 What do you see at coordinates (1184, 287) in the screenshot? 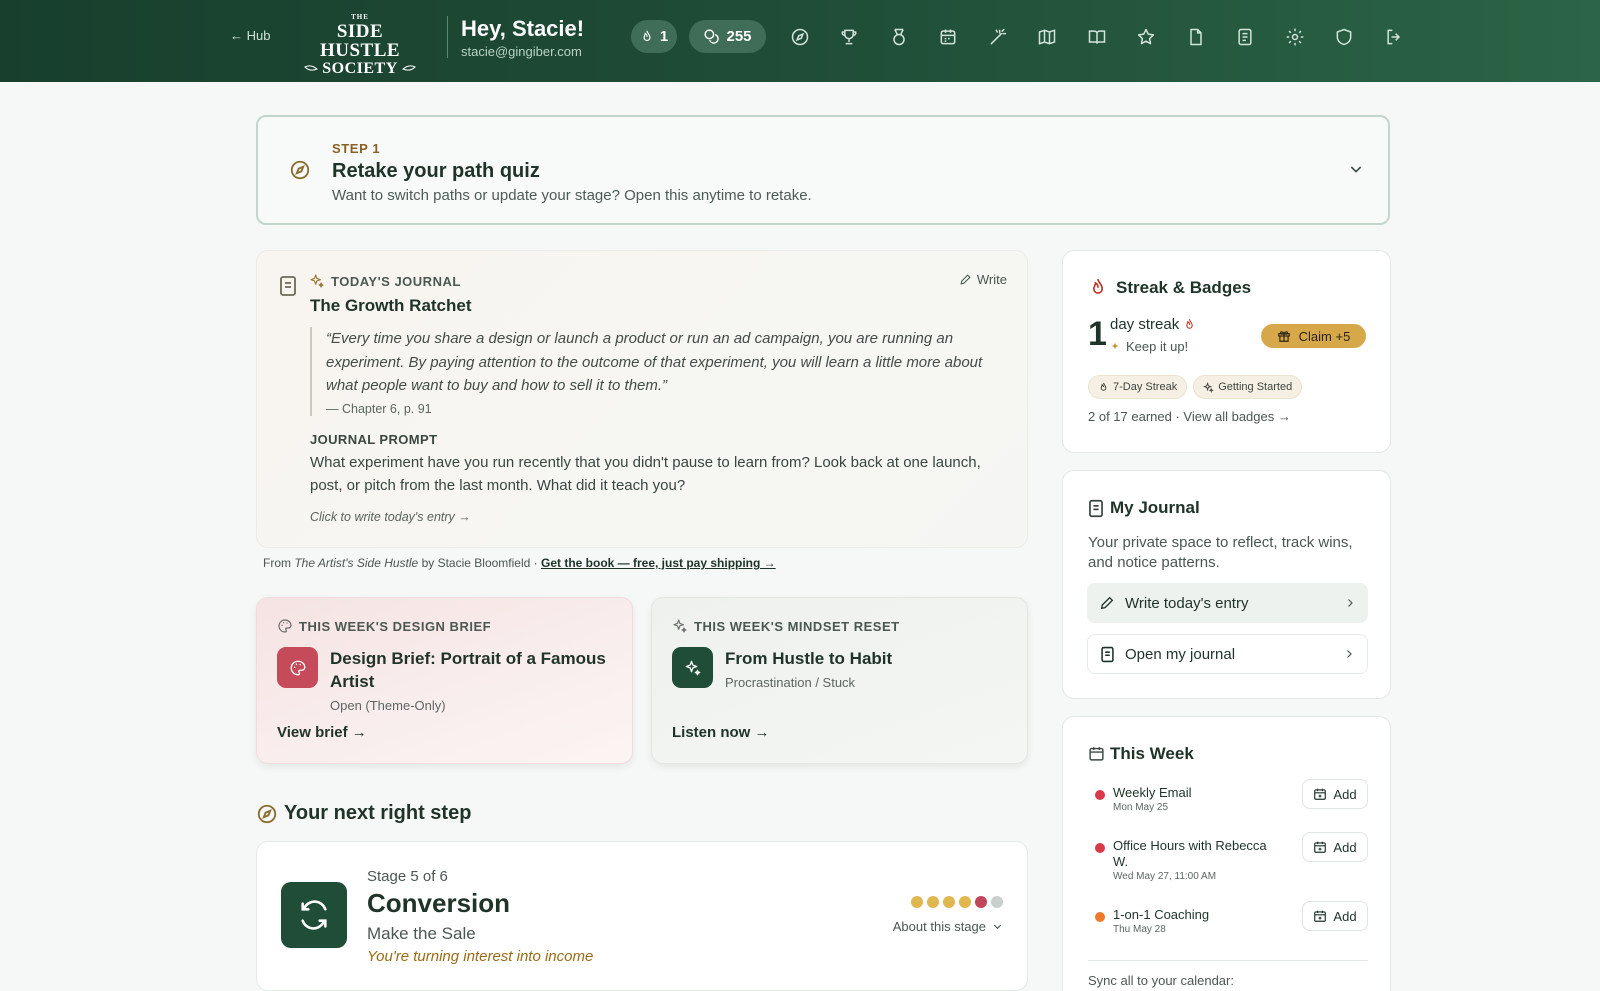
I see `streak-title: Streak & Badges` at bounding box center [1184, 287].